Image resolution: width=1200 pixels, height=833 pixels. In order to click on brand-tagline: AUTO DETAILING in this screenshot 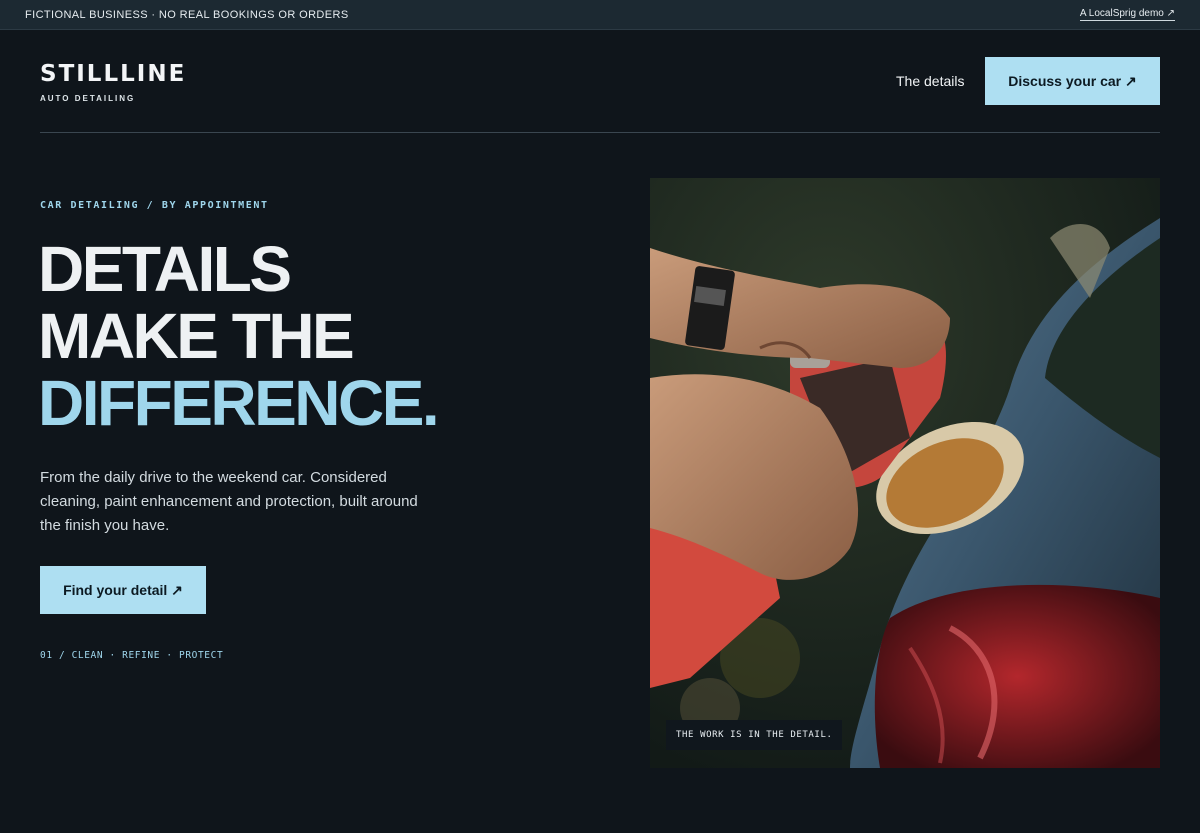, I will do `click(88, 98)`.